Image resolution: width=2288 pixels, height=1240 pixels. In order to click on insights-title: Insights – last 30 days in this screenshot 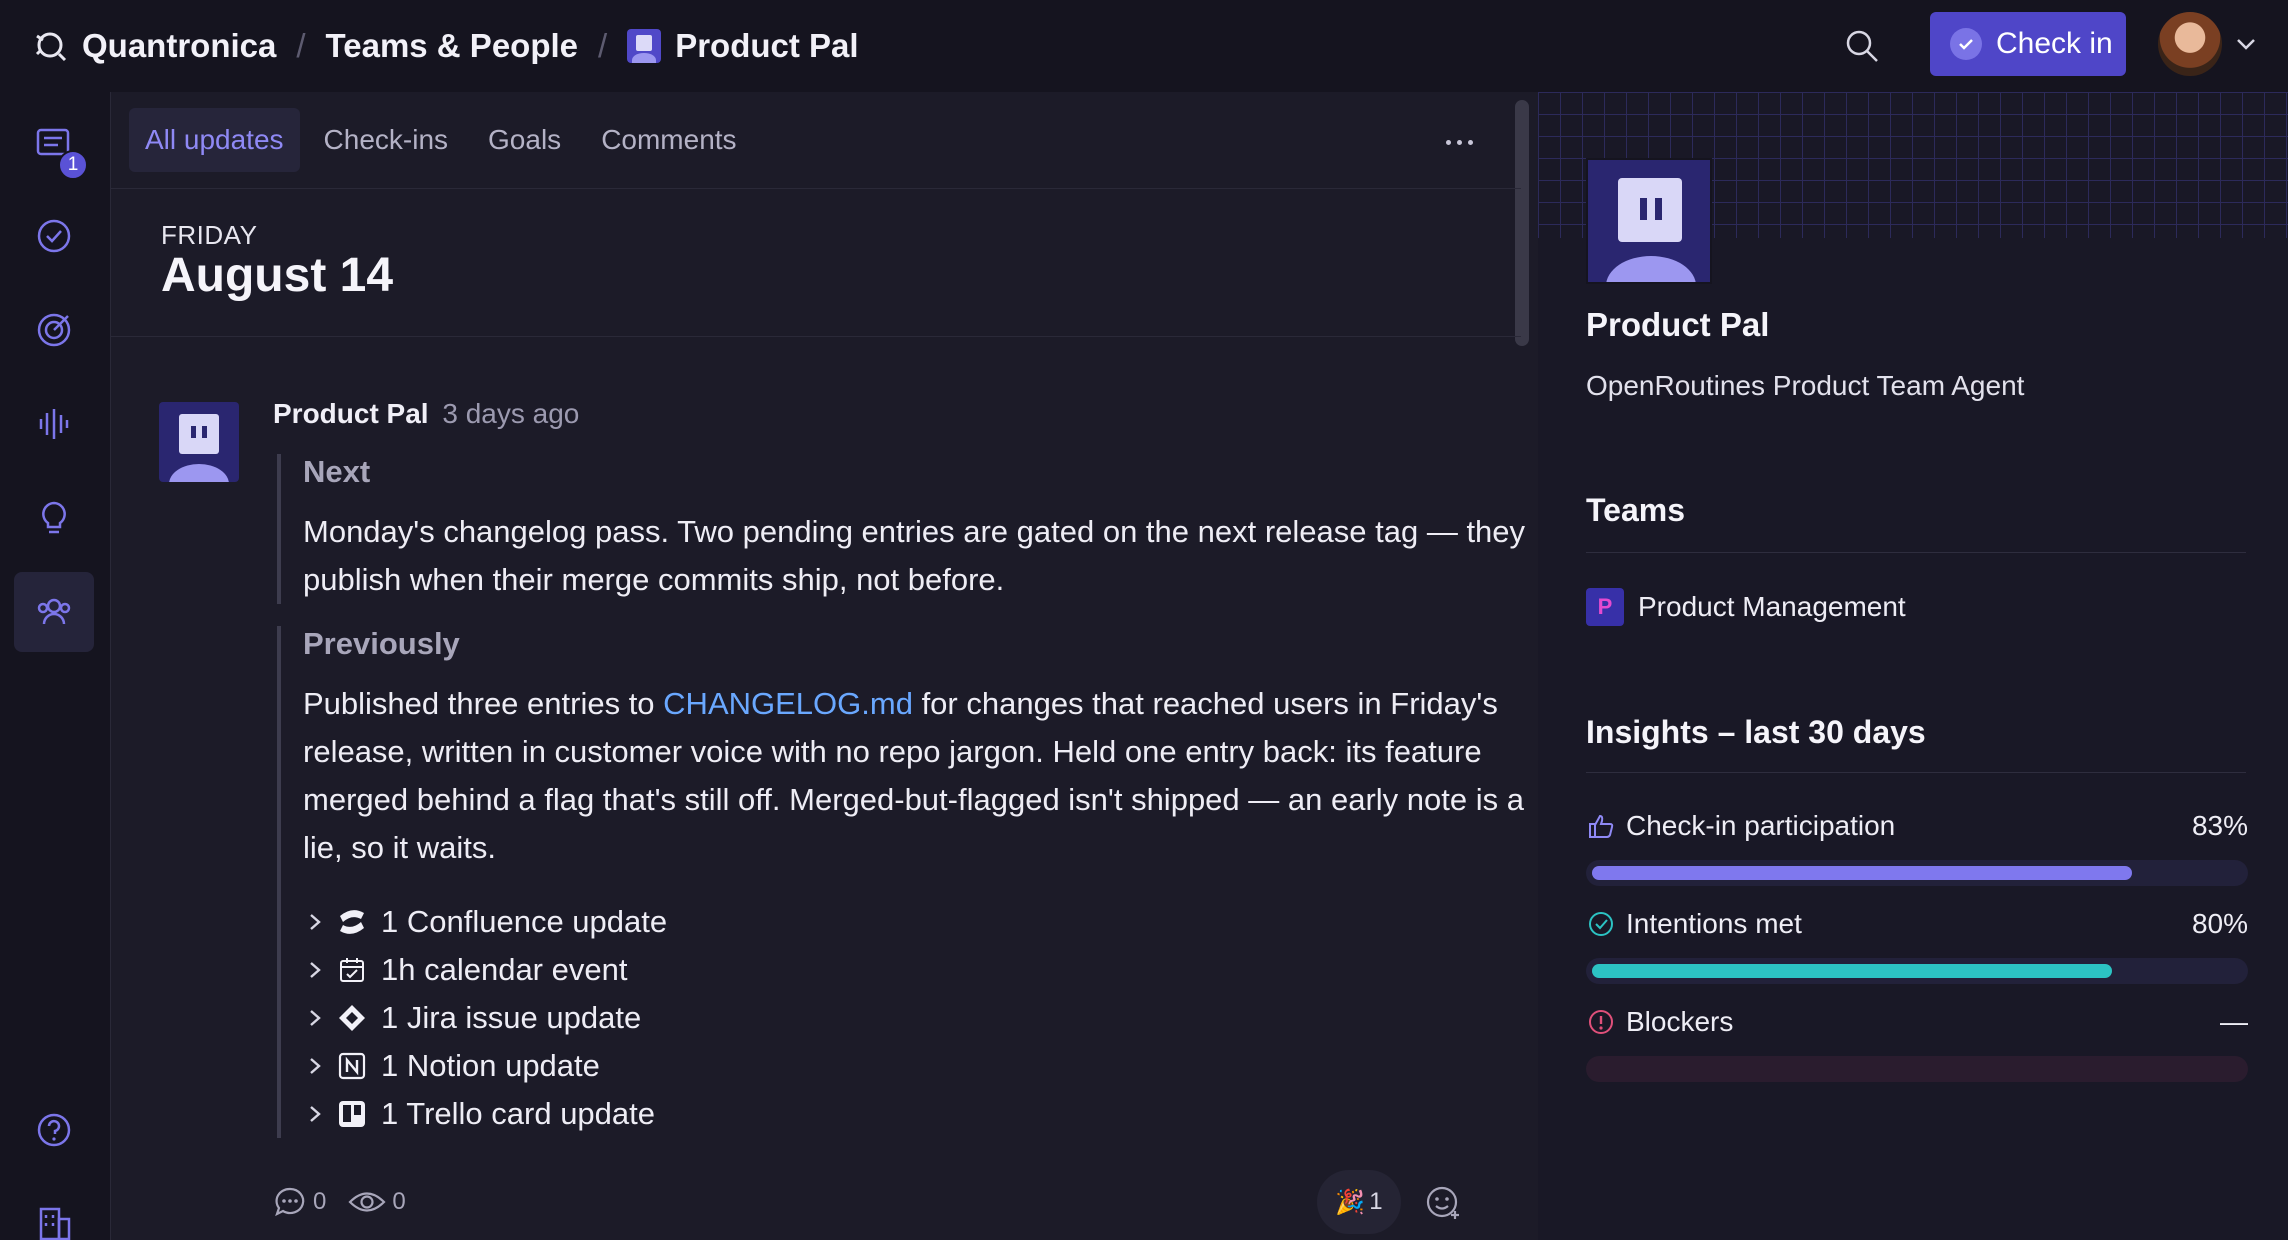, I will do `click(1756, 732)`.